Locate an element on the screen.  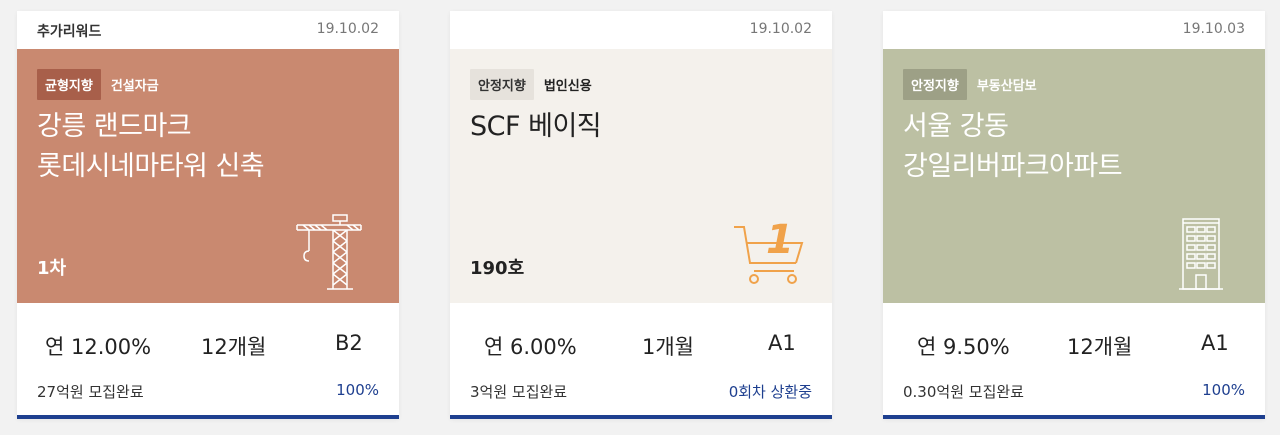
funding-amount: 27억원 모집완료 is located at coordinates (90, 392).